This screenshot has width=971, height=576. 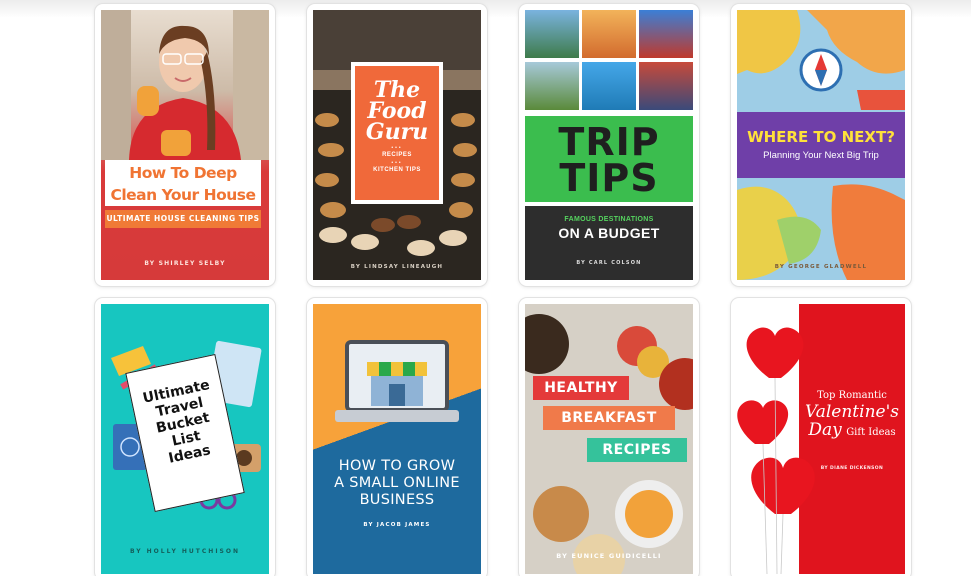 I want to click on cover-title-line3: RECIPES, so click(x=637, y=450).